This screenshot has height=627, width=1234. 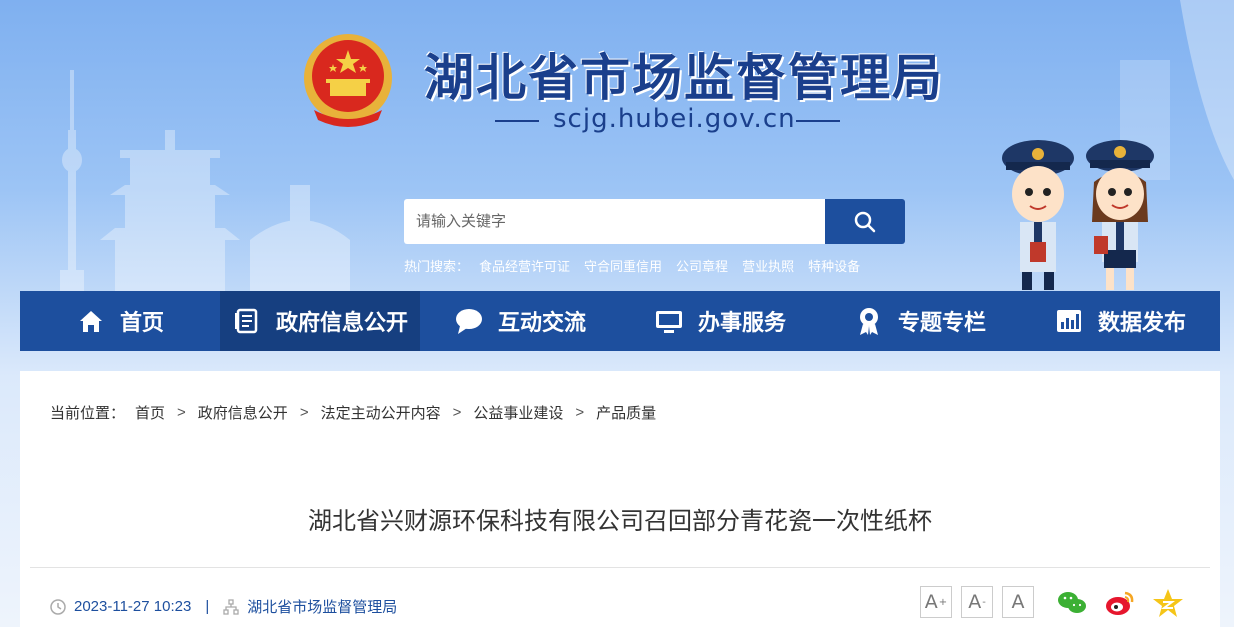 I want to click on article-meta: 2023-11-27 10:23 | 湖北省市场监督管理局, so click(x=223, y=606).